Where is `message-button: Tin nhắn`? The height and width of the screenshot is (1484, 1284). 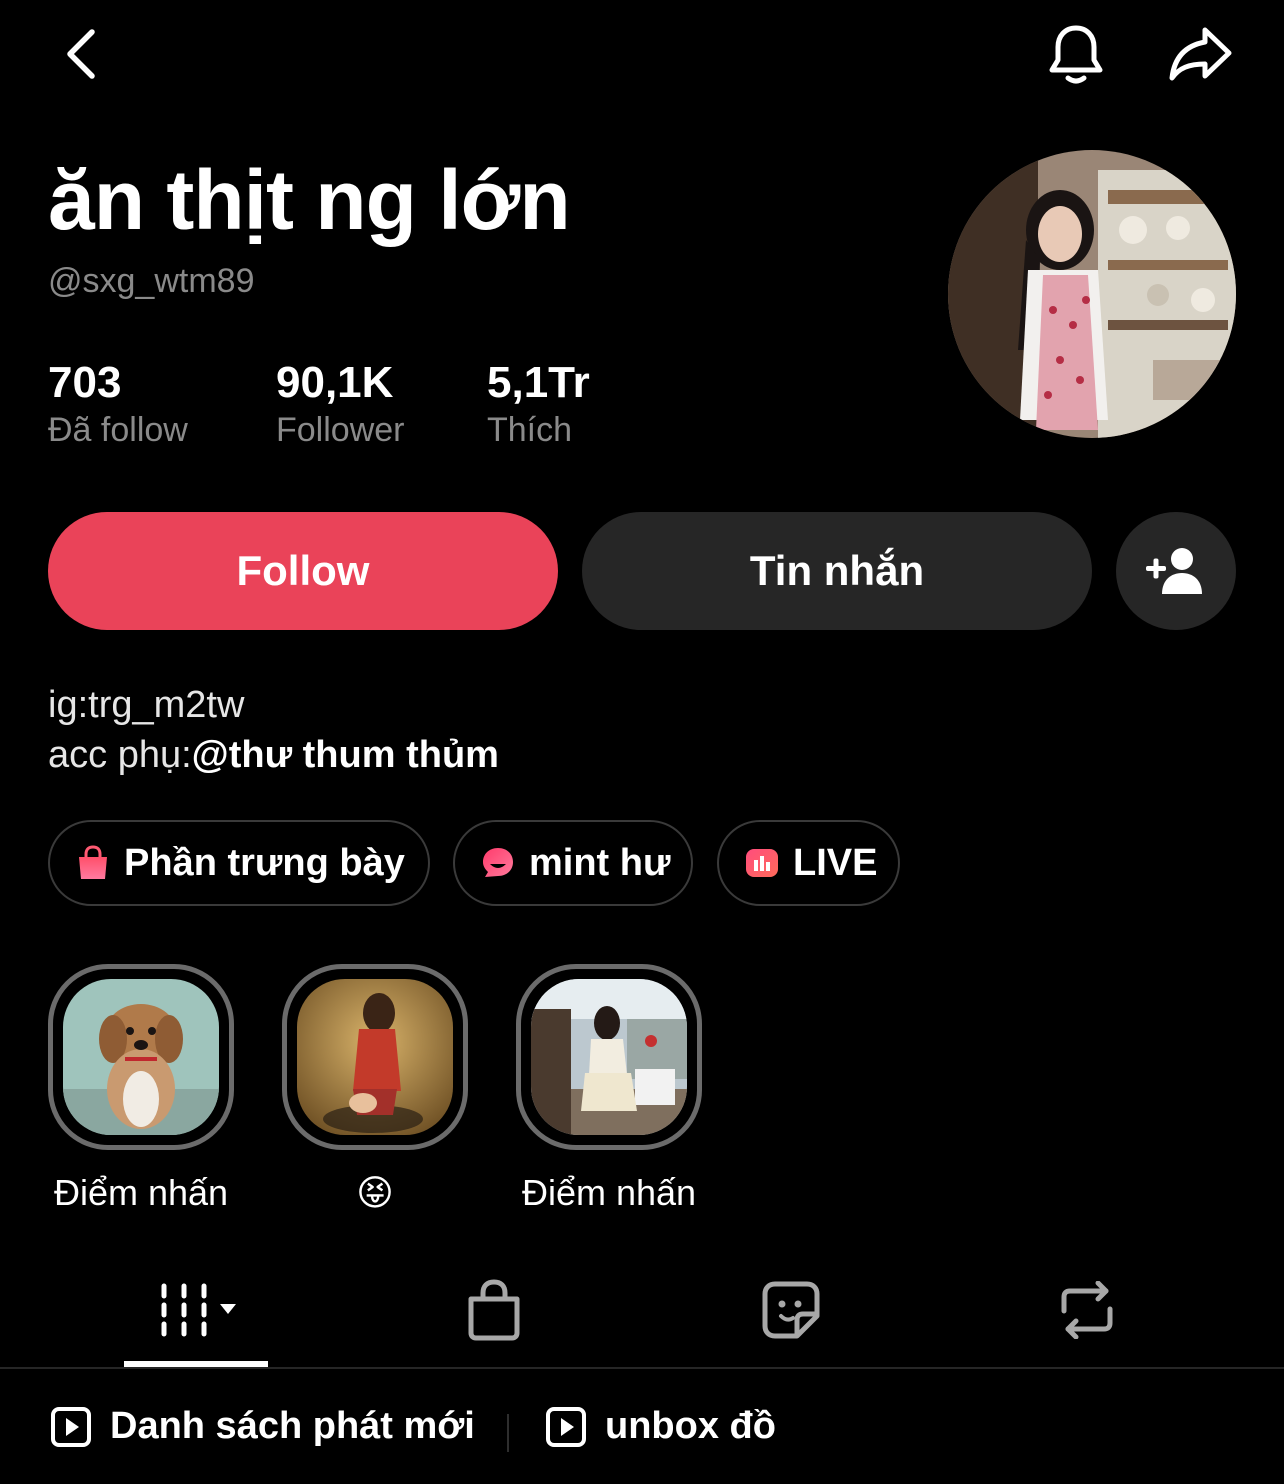
message-button: Tin nhắn is located at coordinates (837, 571).